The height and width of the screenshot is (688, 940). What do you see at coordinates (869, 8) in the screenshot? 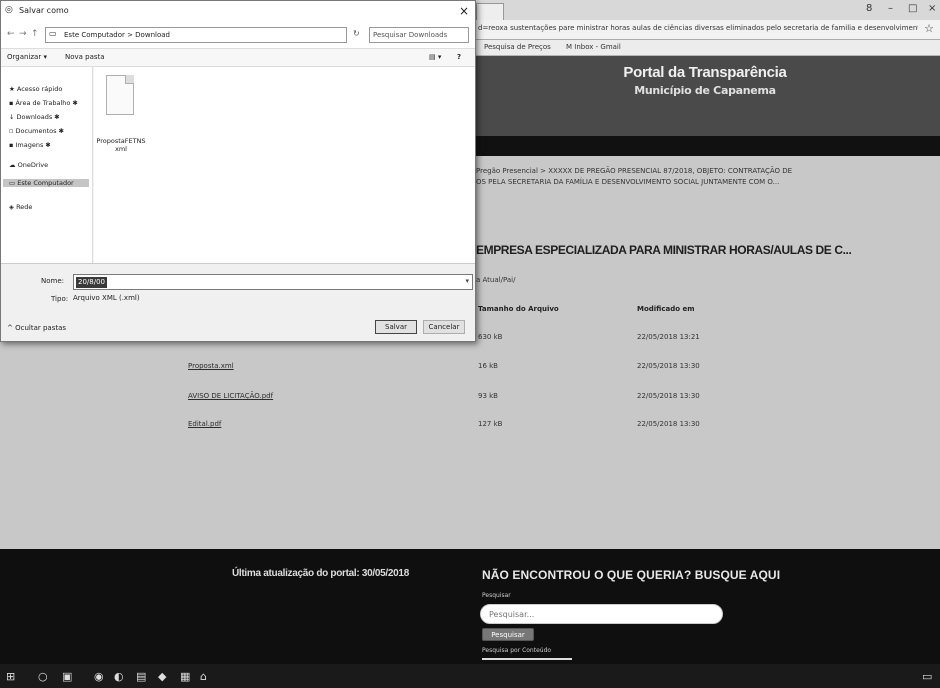
I see `profile-icon: 8` at bounding box center [869, 8].